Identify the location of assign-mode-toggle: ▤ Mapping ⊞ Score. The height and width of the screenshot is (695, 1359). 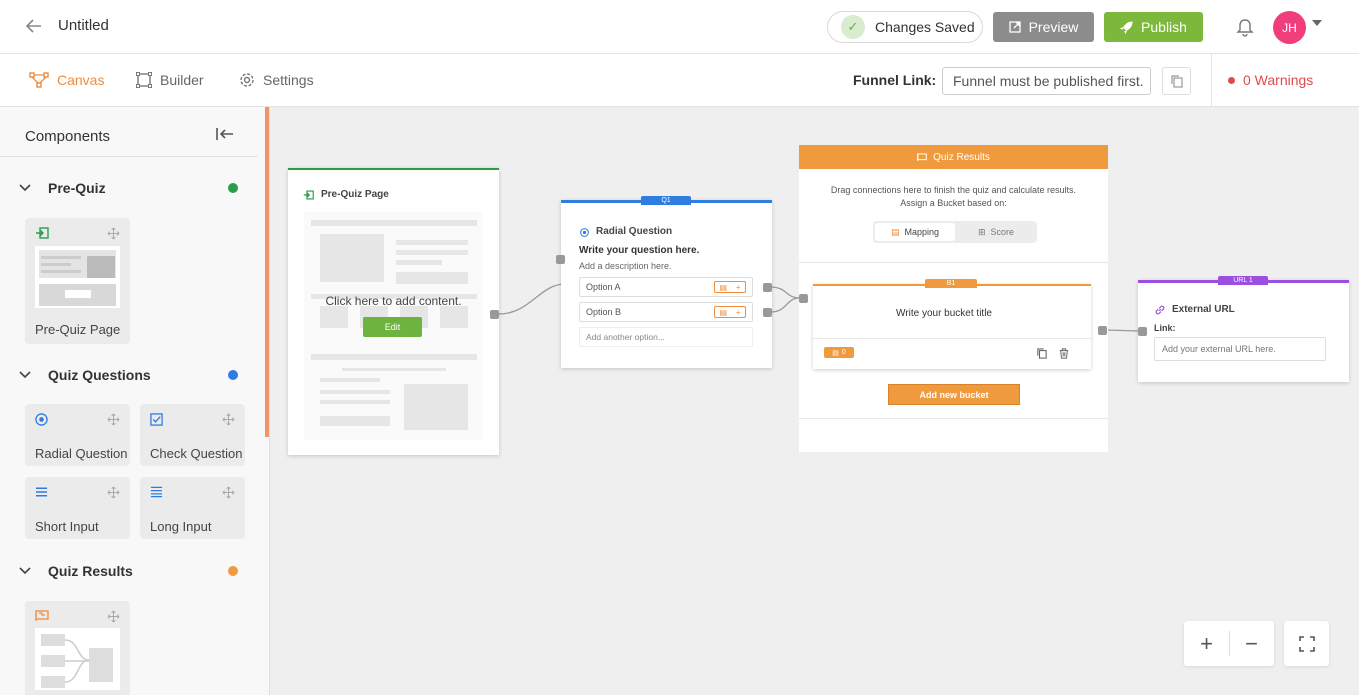
(955, 232).